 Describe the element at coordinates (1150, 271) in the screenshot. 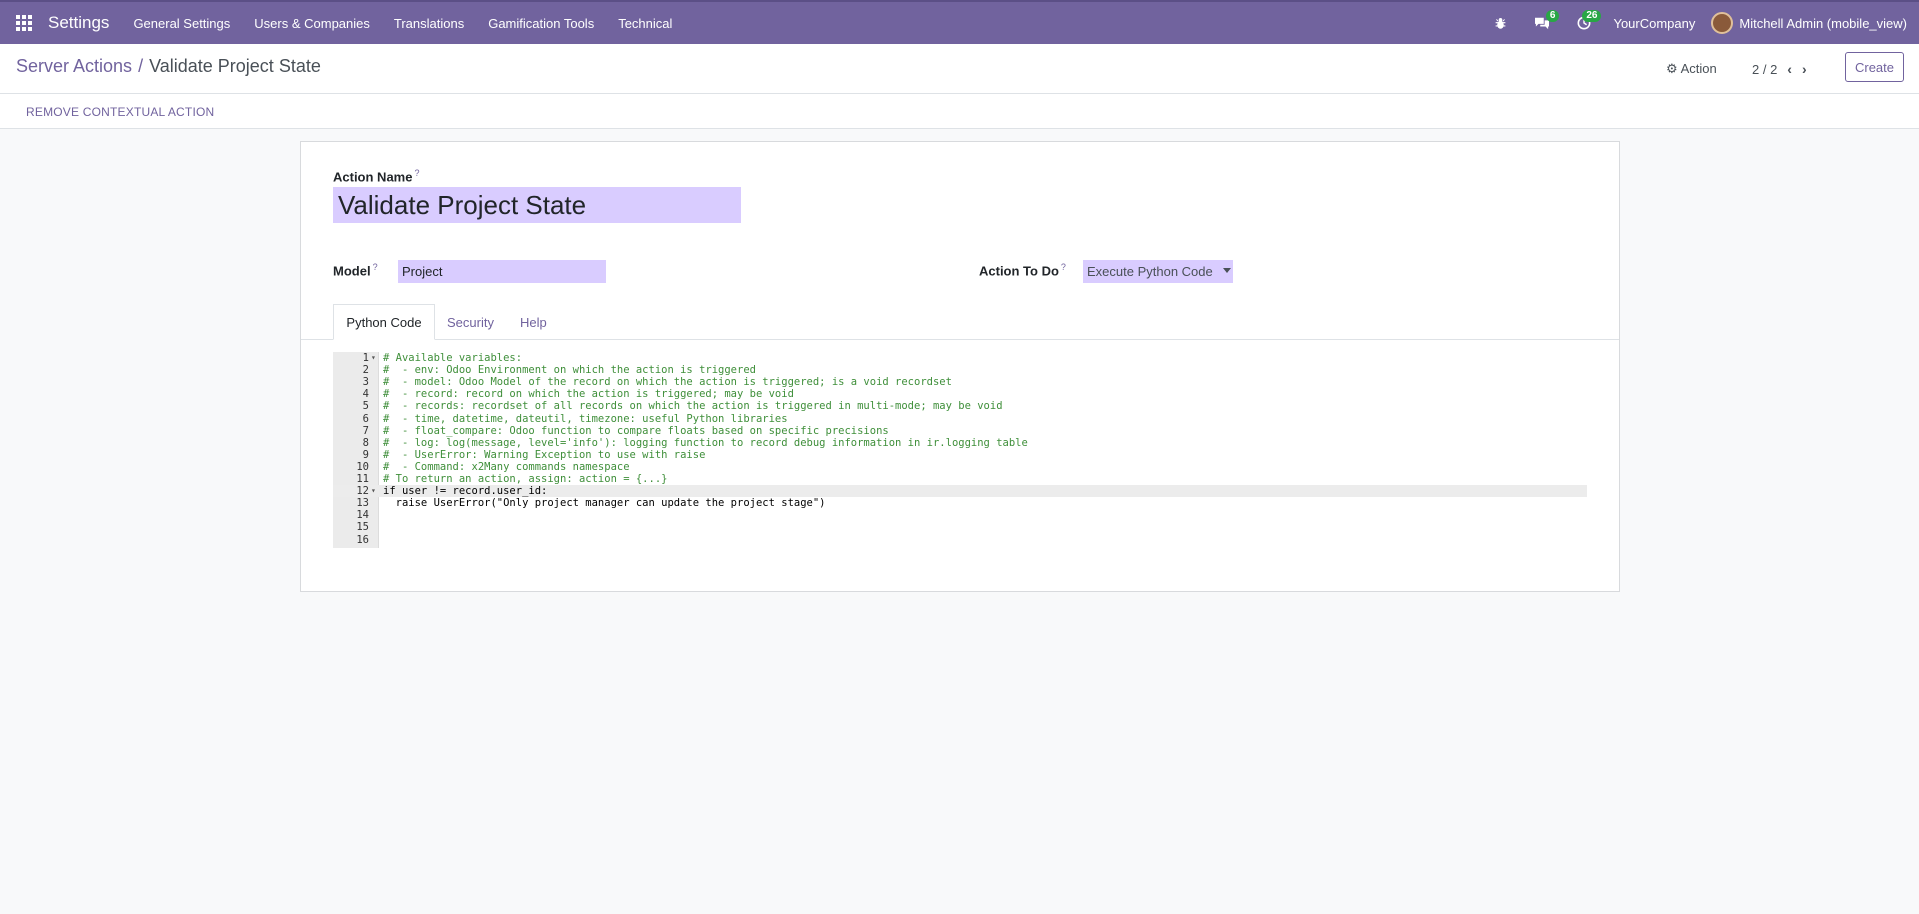

I see `action-todo-value: Execute Python Code` at that location.